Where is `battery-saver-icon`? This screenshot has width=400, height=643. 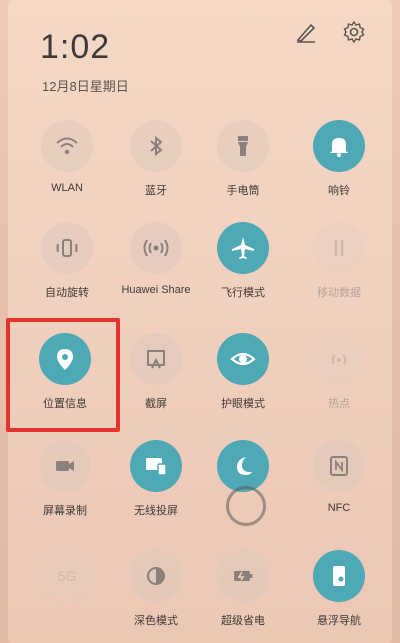
battery-saver-icon is located at coordinates (243, 576).